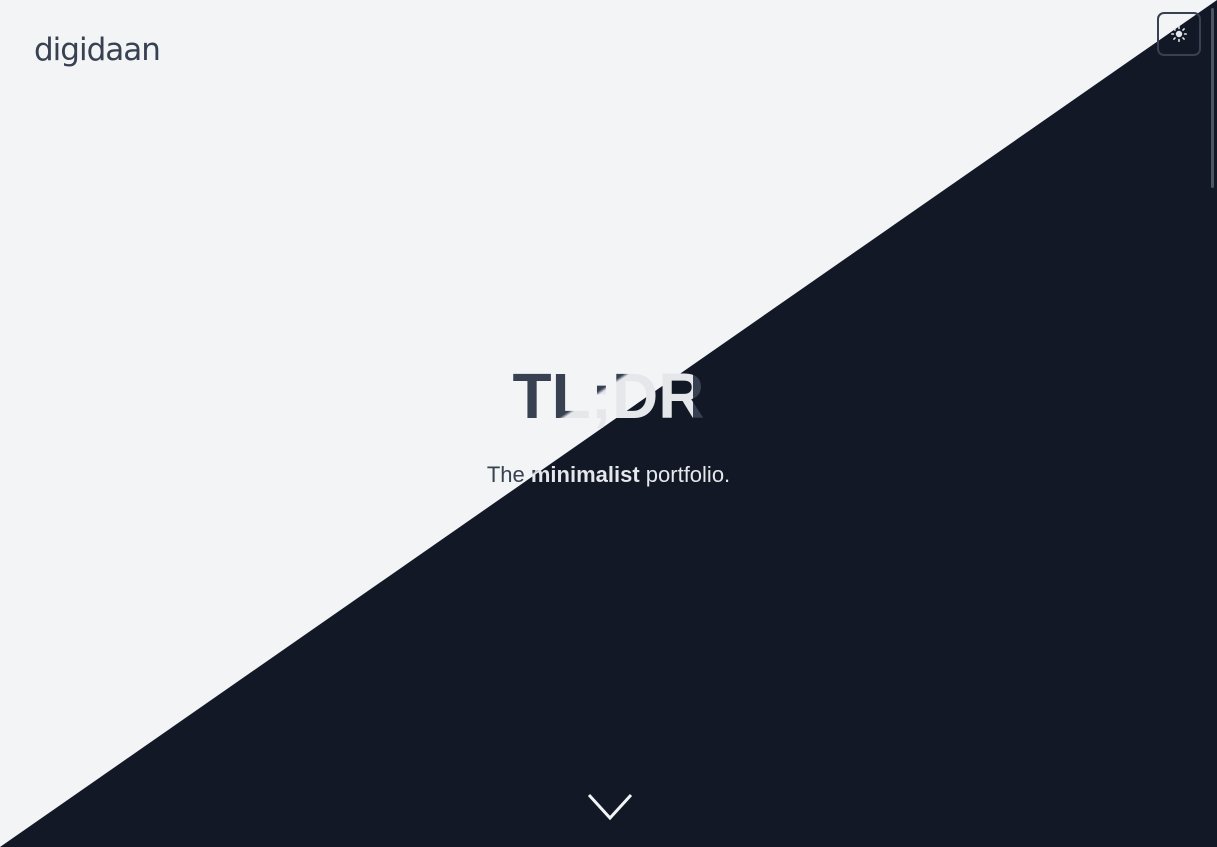 The height and width of the screenshot is (847, 1217). What do you see at coordinates (685, 474) in the screenshot?
I see `hero-subtitle-suffix: portfolio.` at bounding box center [685, 474].